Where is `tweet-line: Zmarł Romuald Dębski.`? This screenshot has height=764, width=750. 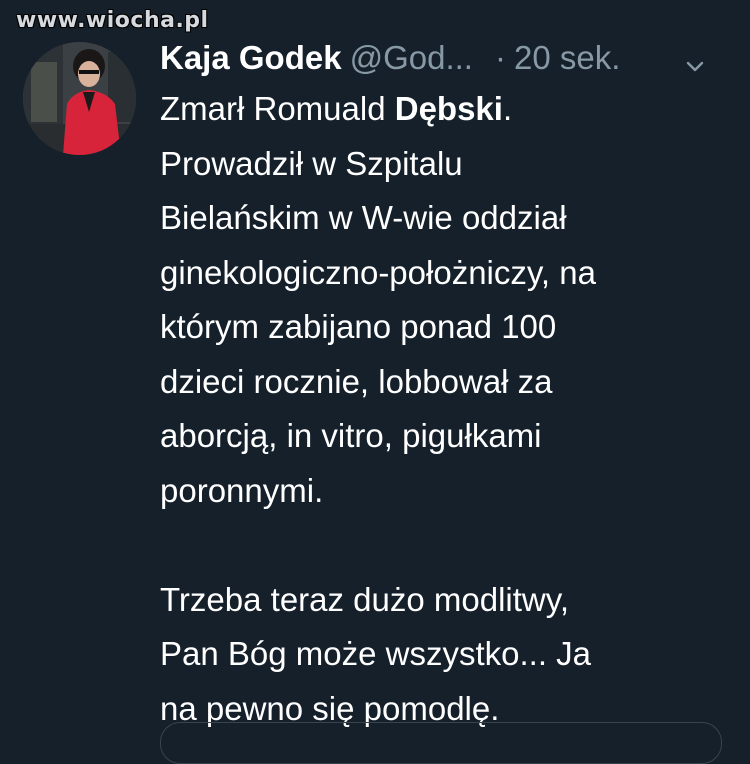
tweet-line: Zmarł Romuald Dębski. is located at coordinates (445, 109).